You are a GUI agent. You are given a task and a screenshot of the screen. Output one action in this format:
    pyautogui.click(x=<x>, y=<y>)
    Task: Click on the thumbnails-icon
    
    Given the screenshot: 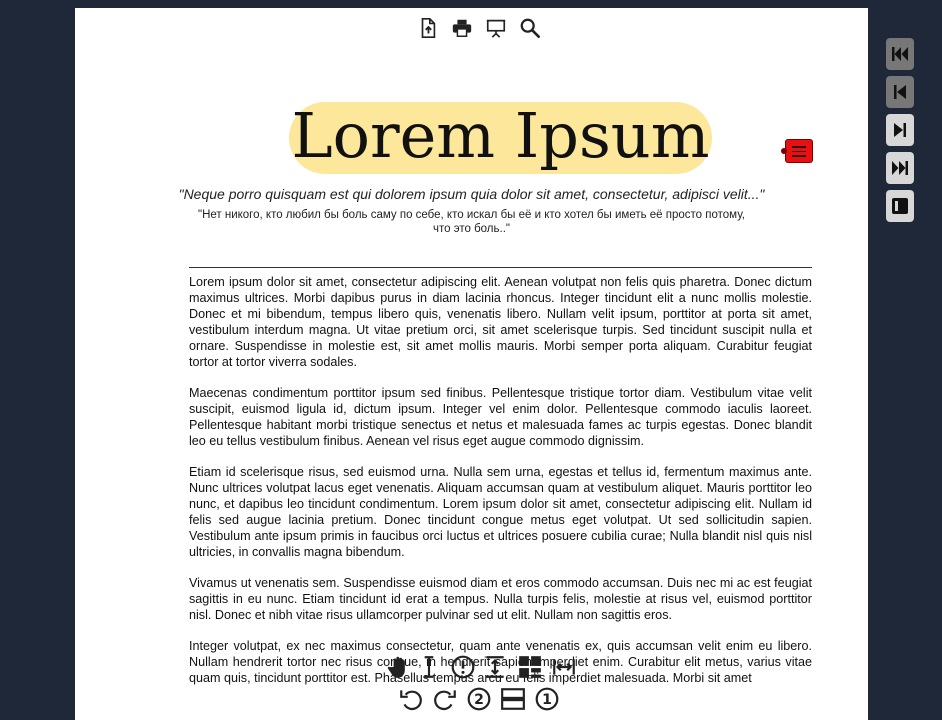 What is the action you would take?
    pyautogui.click(x=530, y=667)
    